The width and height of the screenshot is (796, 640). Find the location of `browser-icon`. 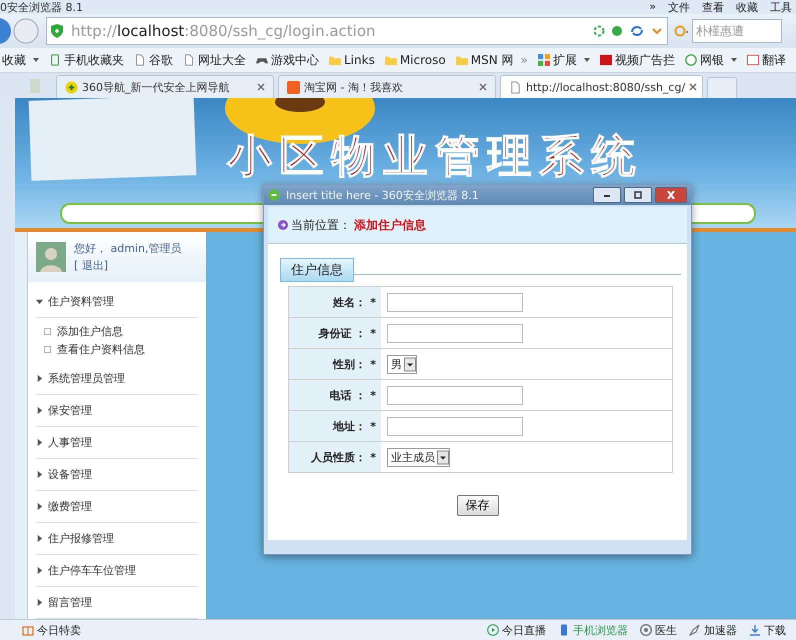

browser-icon is located at coordinates (274, 195).